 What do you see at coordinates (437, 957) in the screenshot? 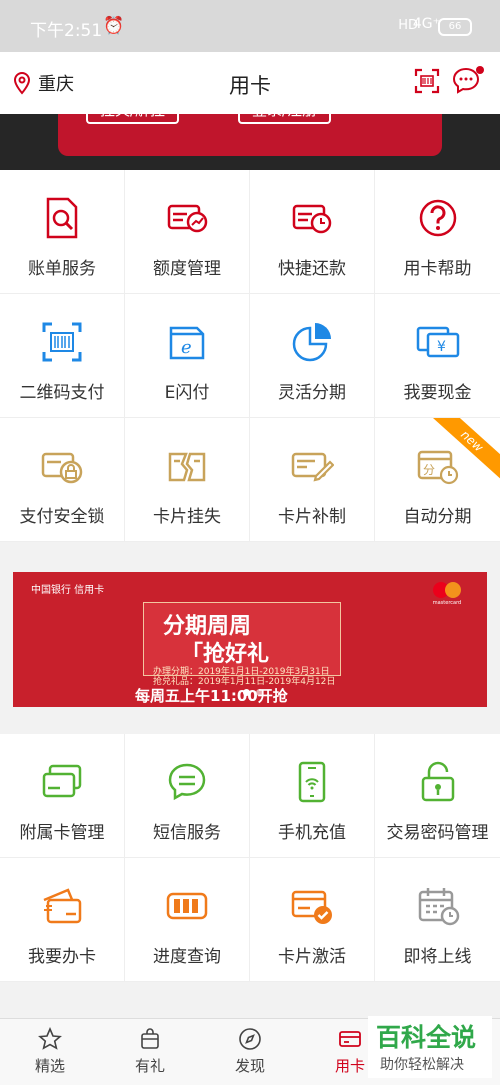
I see `grid-item-label: 即将上线` at bounding box center [437, 957].